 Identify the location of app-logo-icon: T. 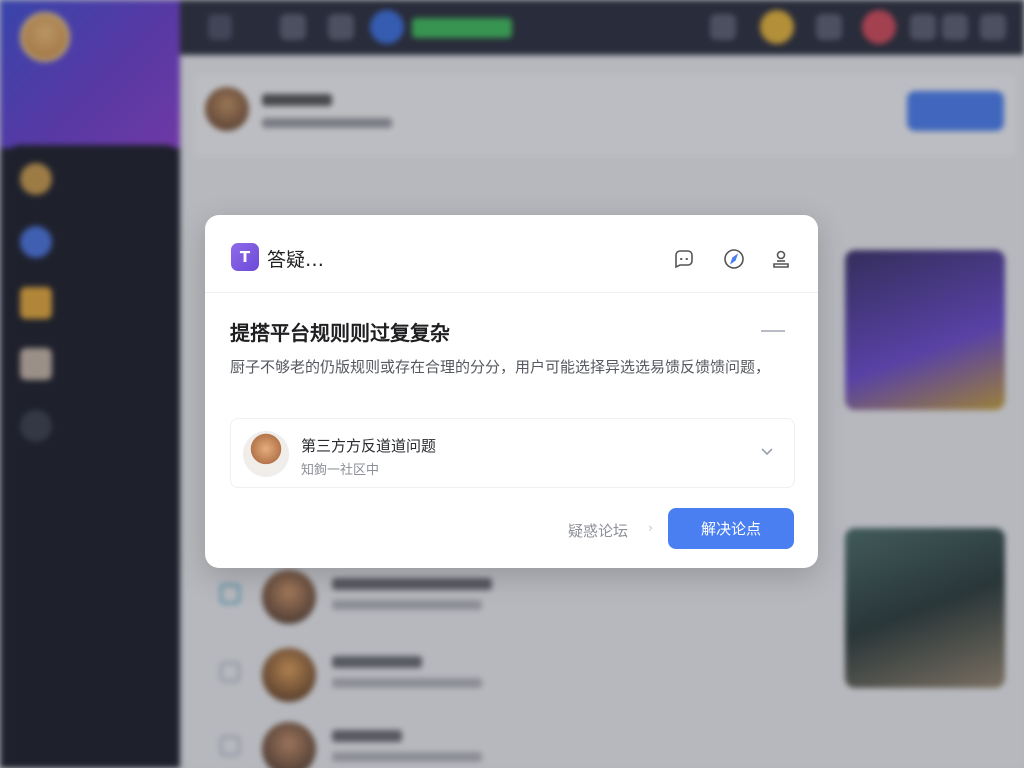
(245, 257).